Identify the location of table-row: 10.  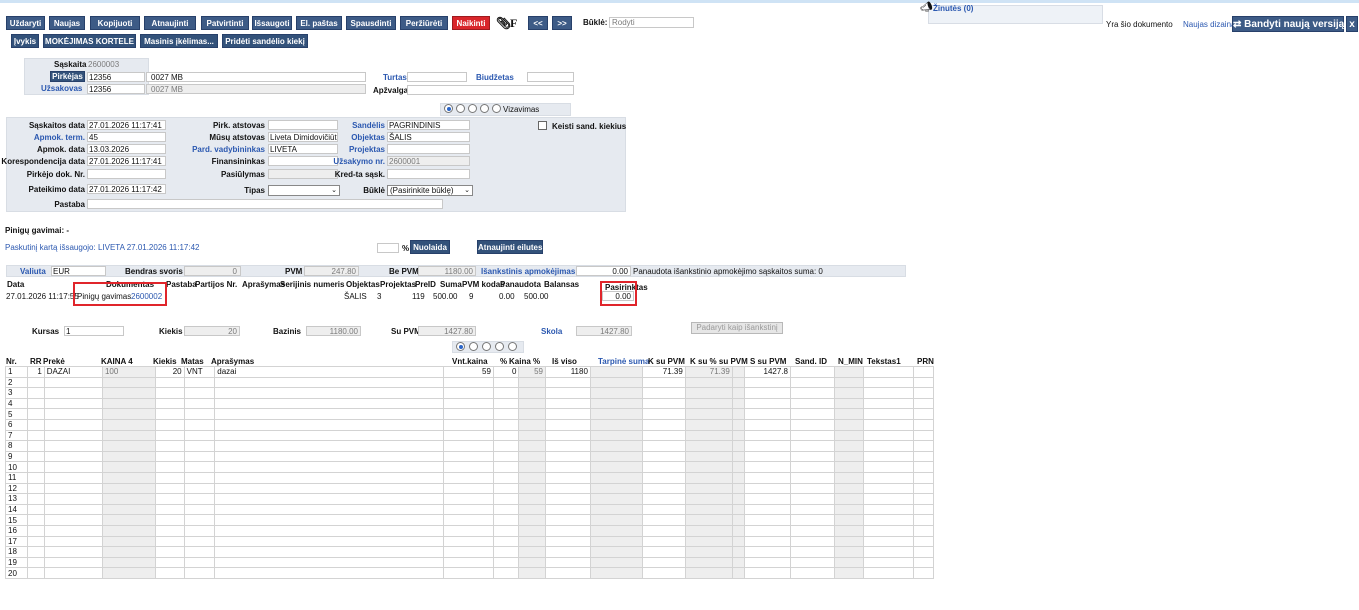
(469, 467).